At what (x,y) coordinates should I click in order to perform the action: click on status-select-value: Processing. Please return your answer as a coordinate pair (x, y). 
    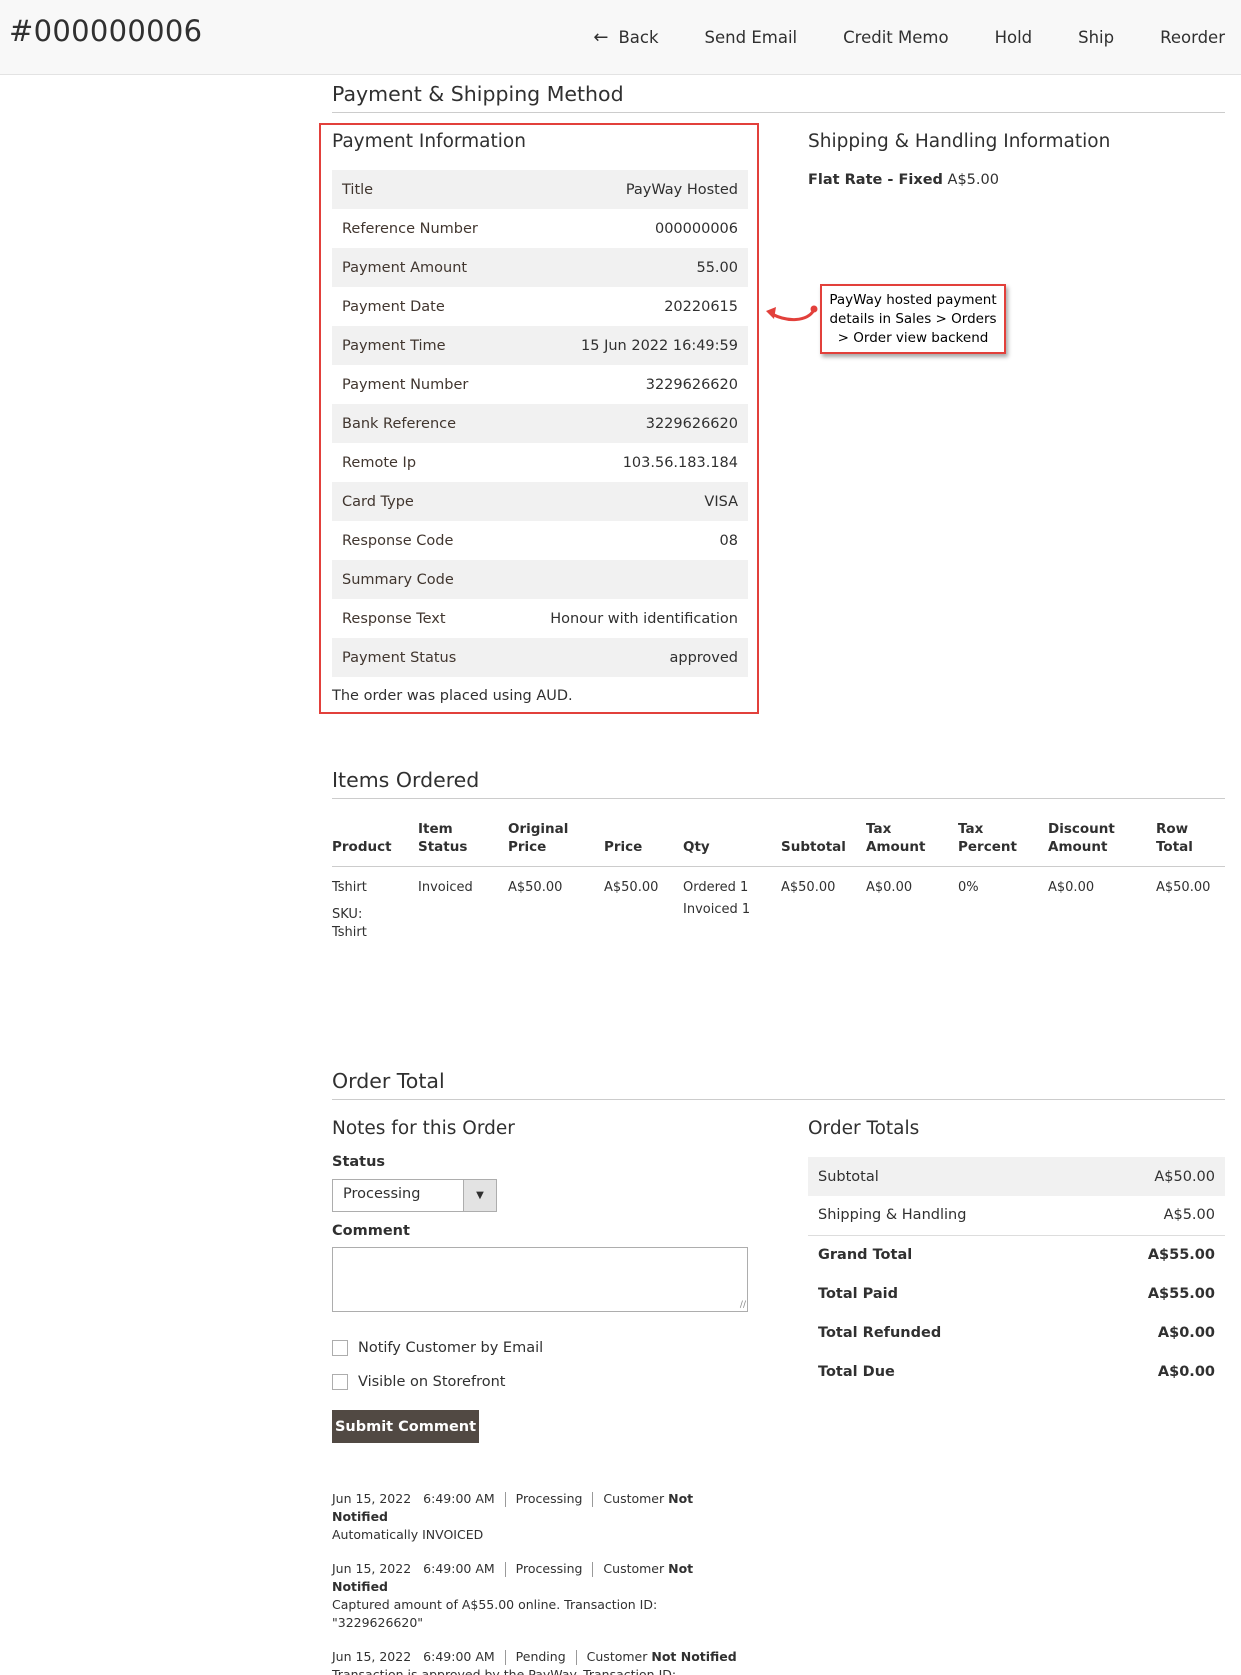
    Looking at the image, I should click on (382, 1194).